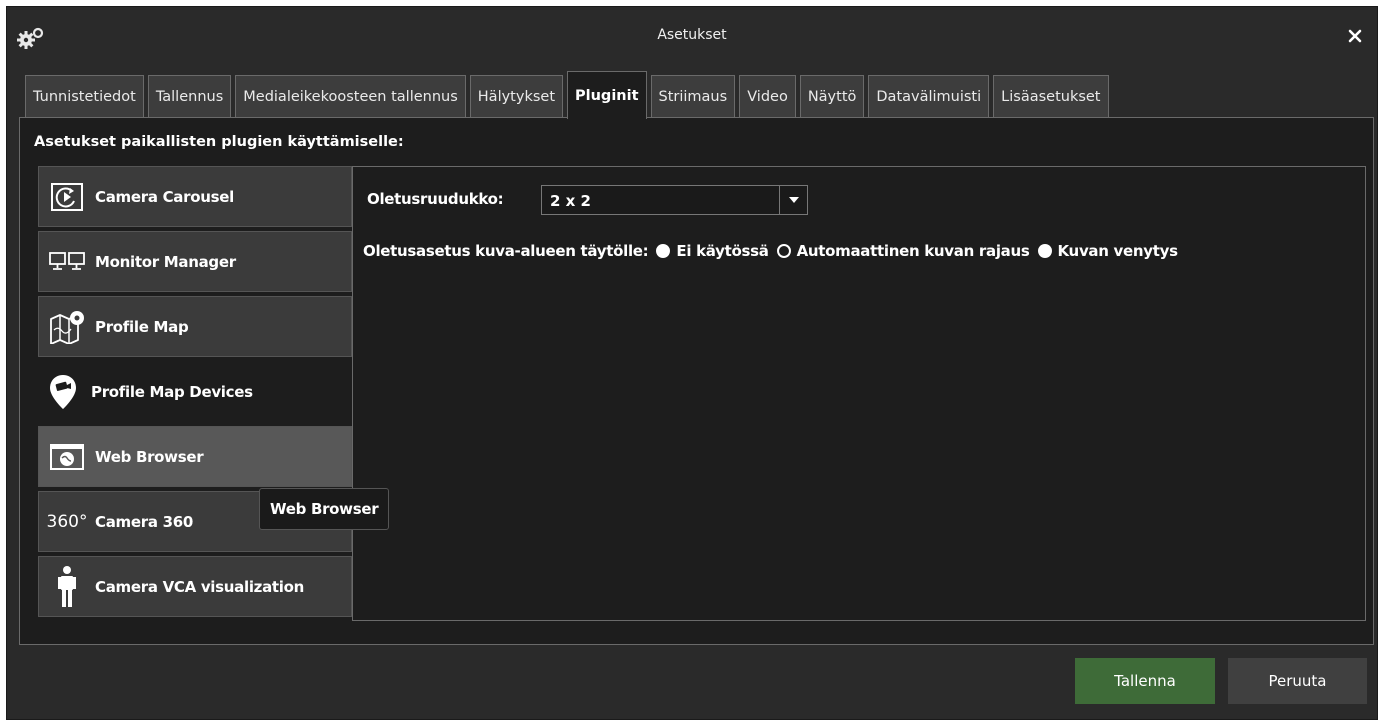 The image size is (1381, 721). Describe the element at coordinates (324, 509) in the screenshot. I see `tooltip: Web Browser` at that location.